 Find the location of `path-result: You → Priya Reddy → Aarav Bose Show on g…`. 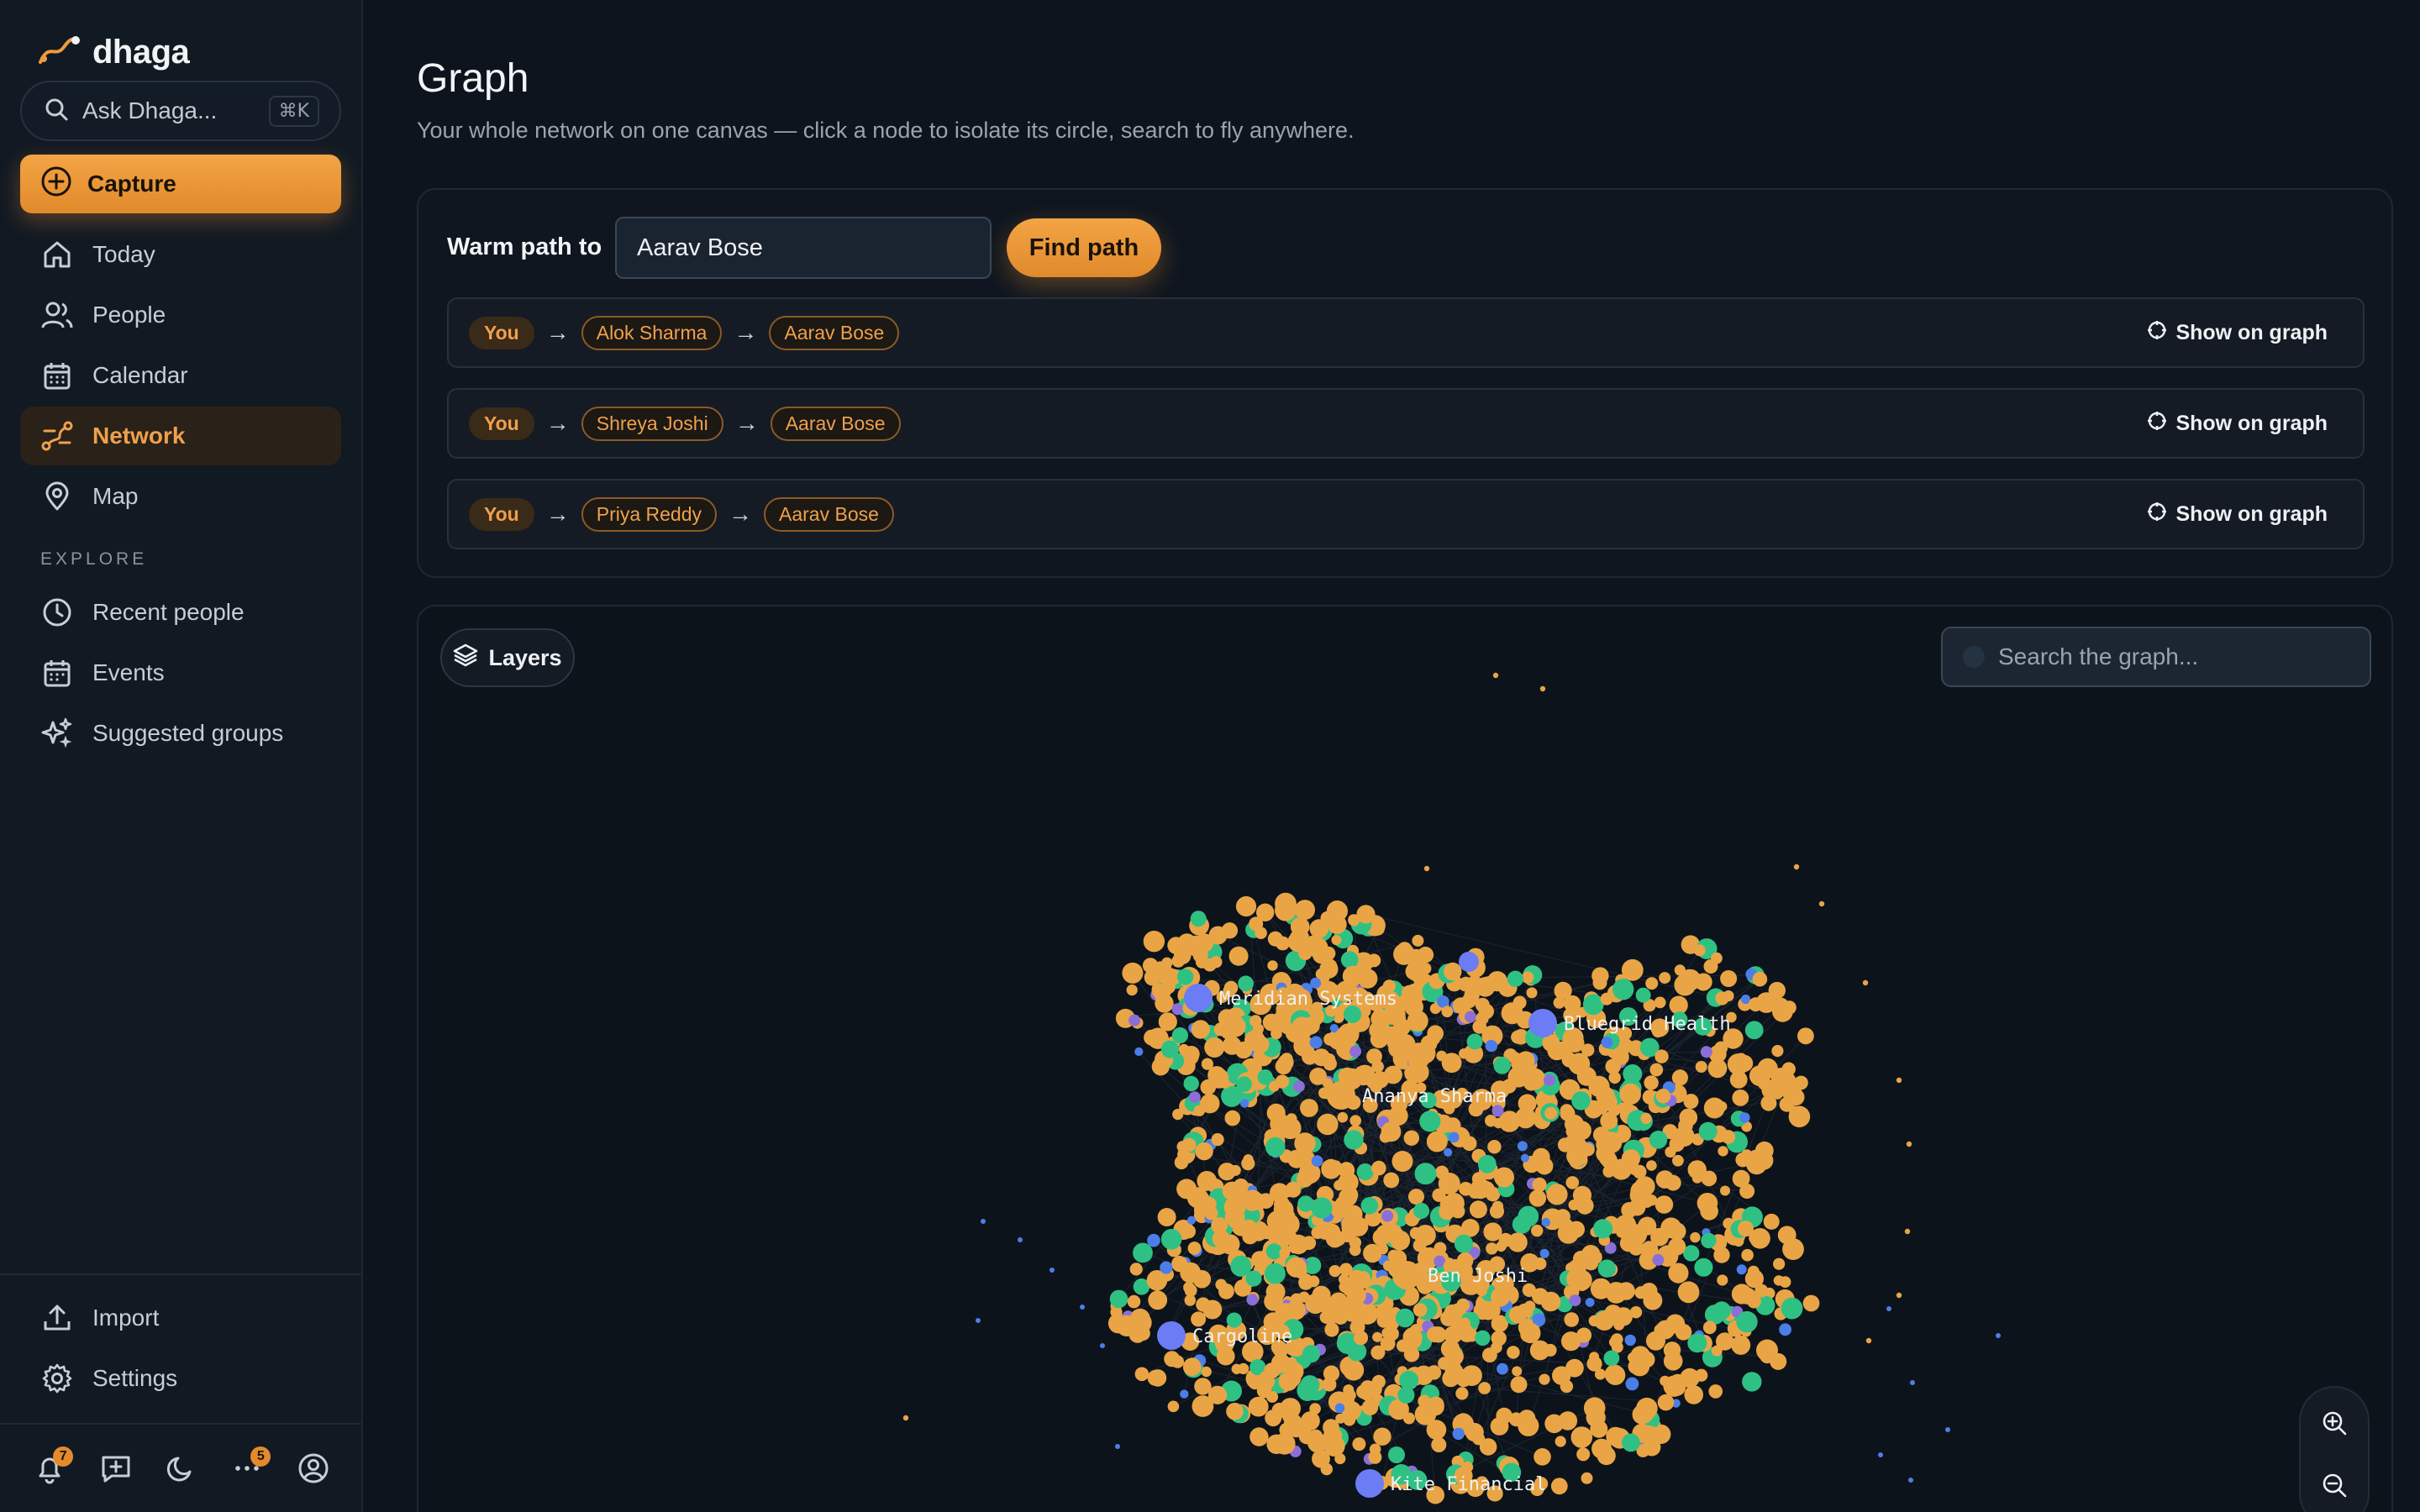

path-result: You → Priya Reddy → Aarav Bose Show on g… is located at coordinates (1406, 514).